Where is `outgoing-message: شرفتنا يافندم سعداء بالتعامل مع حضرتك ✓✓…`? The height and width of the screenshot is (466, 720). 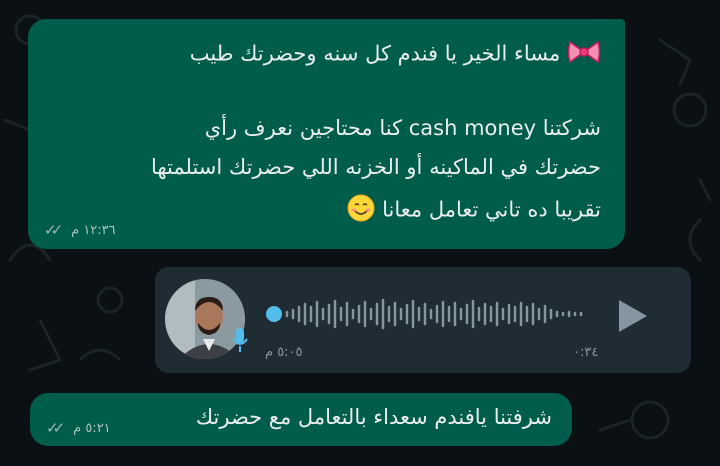 outgoing-message: شرفتنا يافندم سعداء بالتعامل مع حضرتك ✓✓… is located at coordinates (301, 419).